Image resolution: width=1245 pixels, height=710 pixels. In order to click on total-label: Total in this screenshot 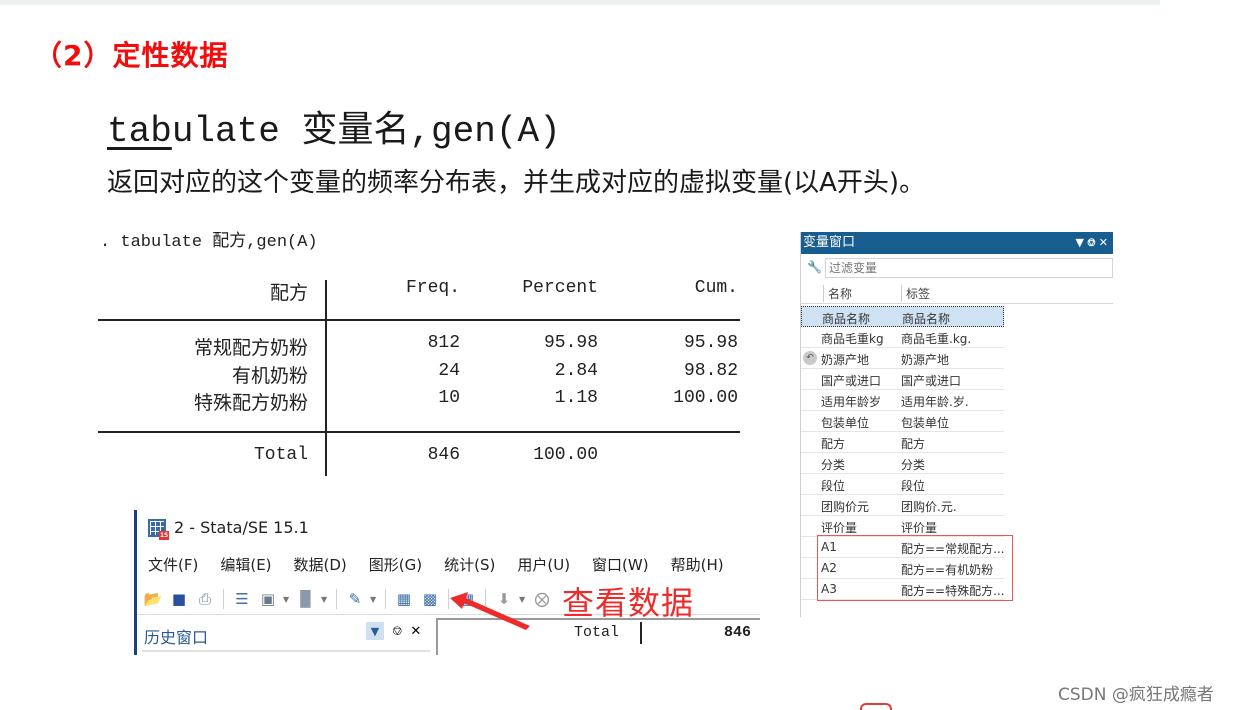, I will do `click(280, 455)`.